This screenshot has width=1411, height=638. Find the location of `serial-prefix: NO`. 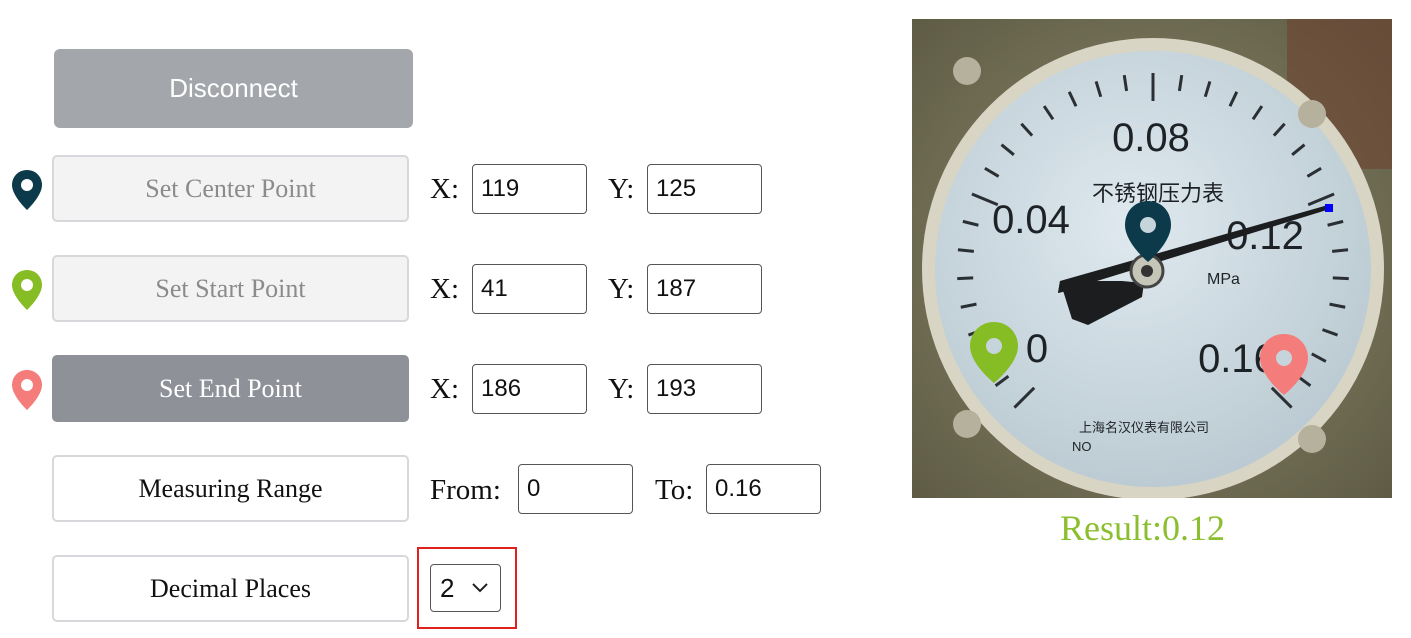

serial-prefix: NO is located at coordinates (1082, 446).